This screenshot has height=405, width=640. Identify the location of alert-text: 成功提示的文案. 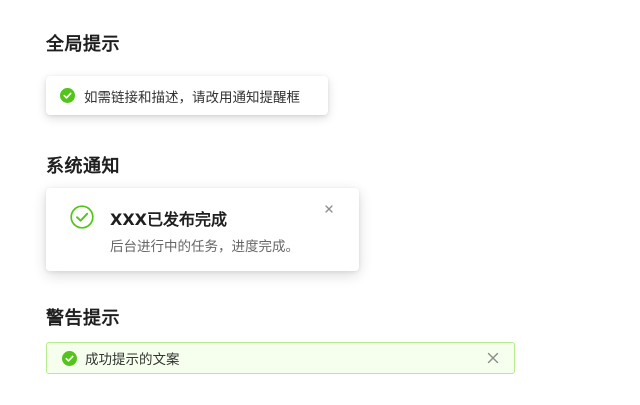
(132, 360).